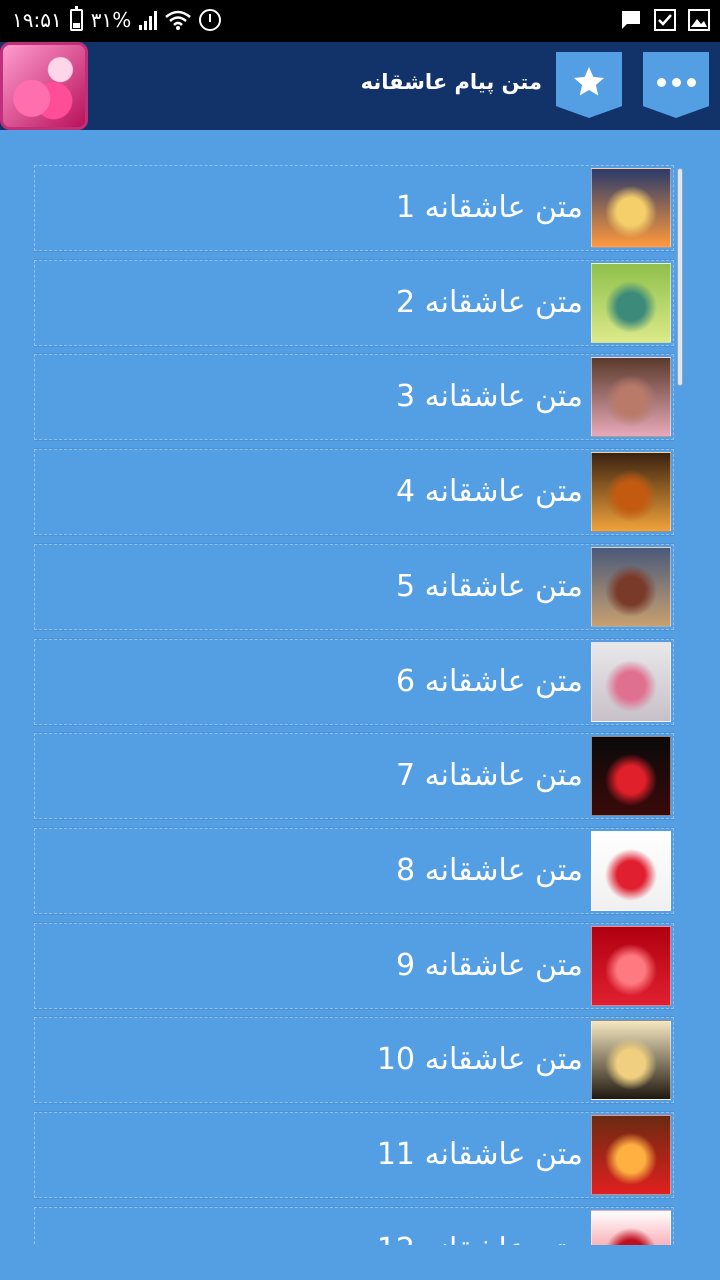 The width and height of the screenshot is (720, 1280). What do you see at coordinates (699, 20) in the screenshot?
I see `image-icon` at bounding box center [699, 20].